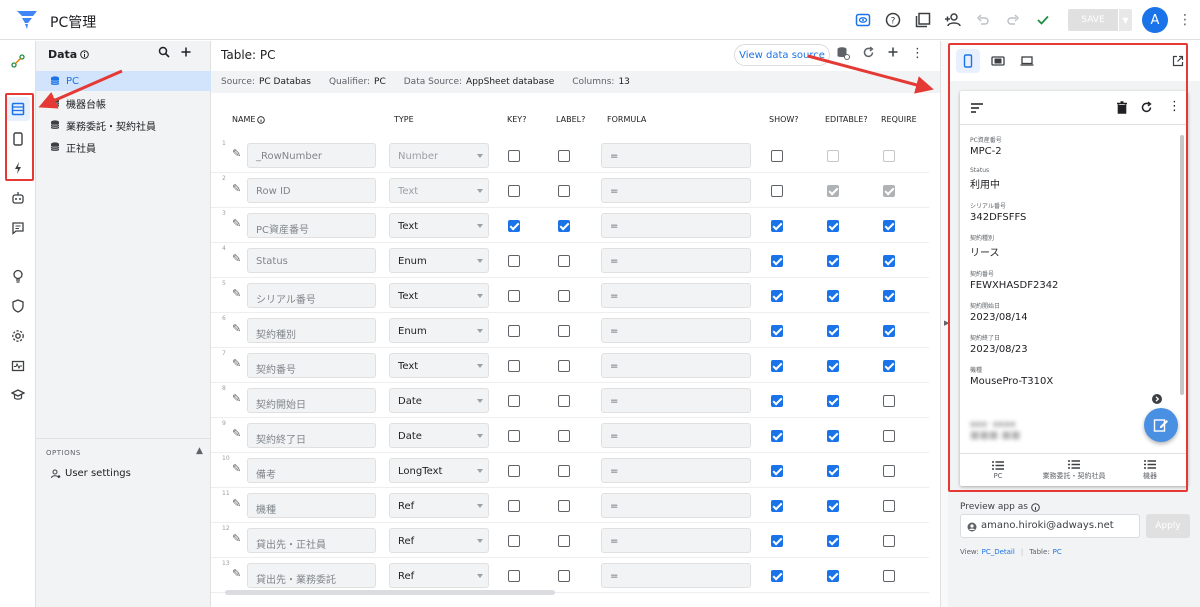 The image size is (1200, 607). Describe the element at coordinates (998, 552) in the screenshot. I see `view-link: PC_Detail` at that location.